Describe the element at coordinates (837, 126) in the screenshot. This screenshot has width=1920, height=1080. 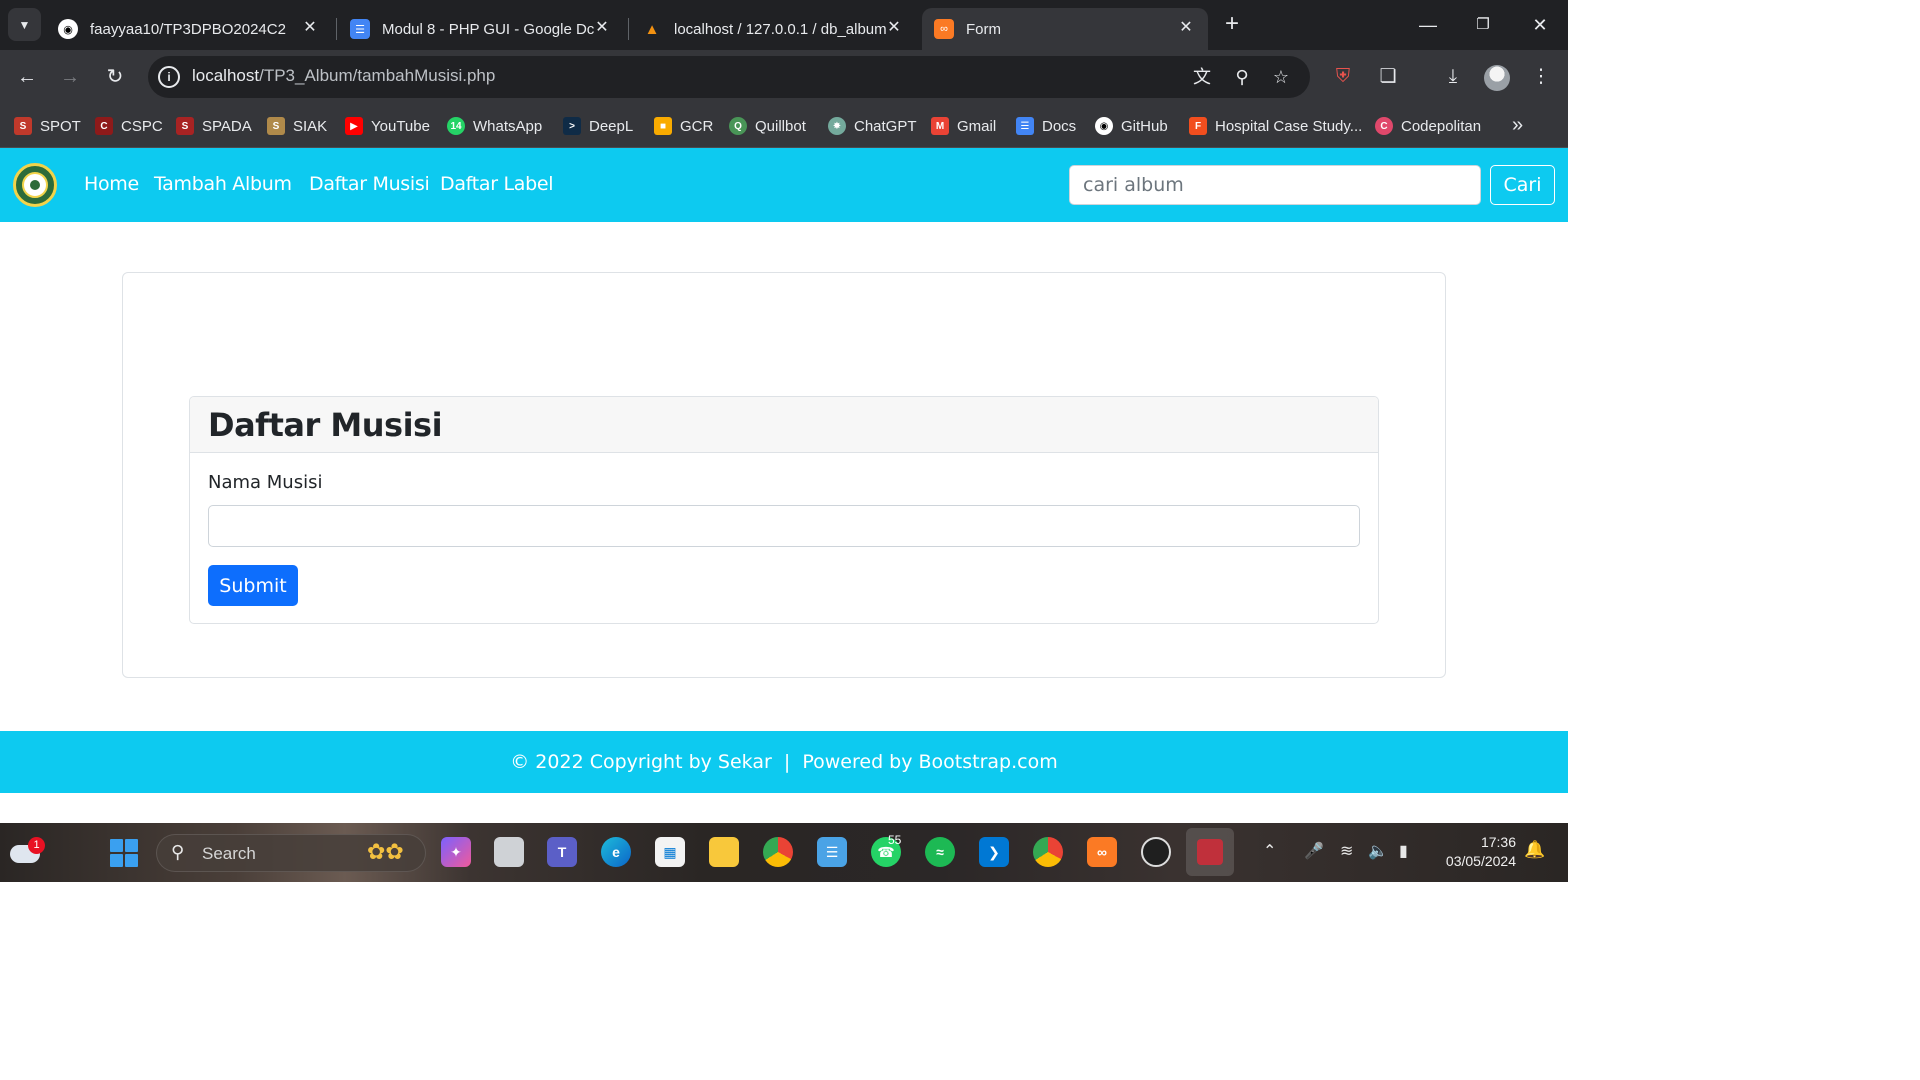
I see `chatgpt-icon: ✸` at that location.